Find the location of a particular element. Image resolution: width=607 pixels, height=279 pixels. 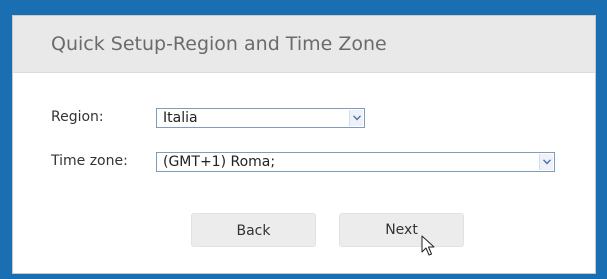

mouse-pointer-icon is located at coordinates (428, 245).